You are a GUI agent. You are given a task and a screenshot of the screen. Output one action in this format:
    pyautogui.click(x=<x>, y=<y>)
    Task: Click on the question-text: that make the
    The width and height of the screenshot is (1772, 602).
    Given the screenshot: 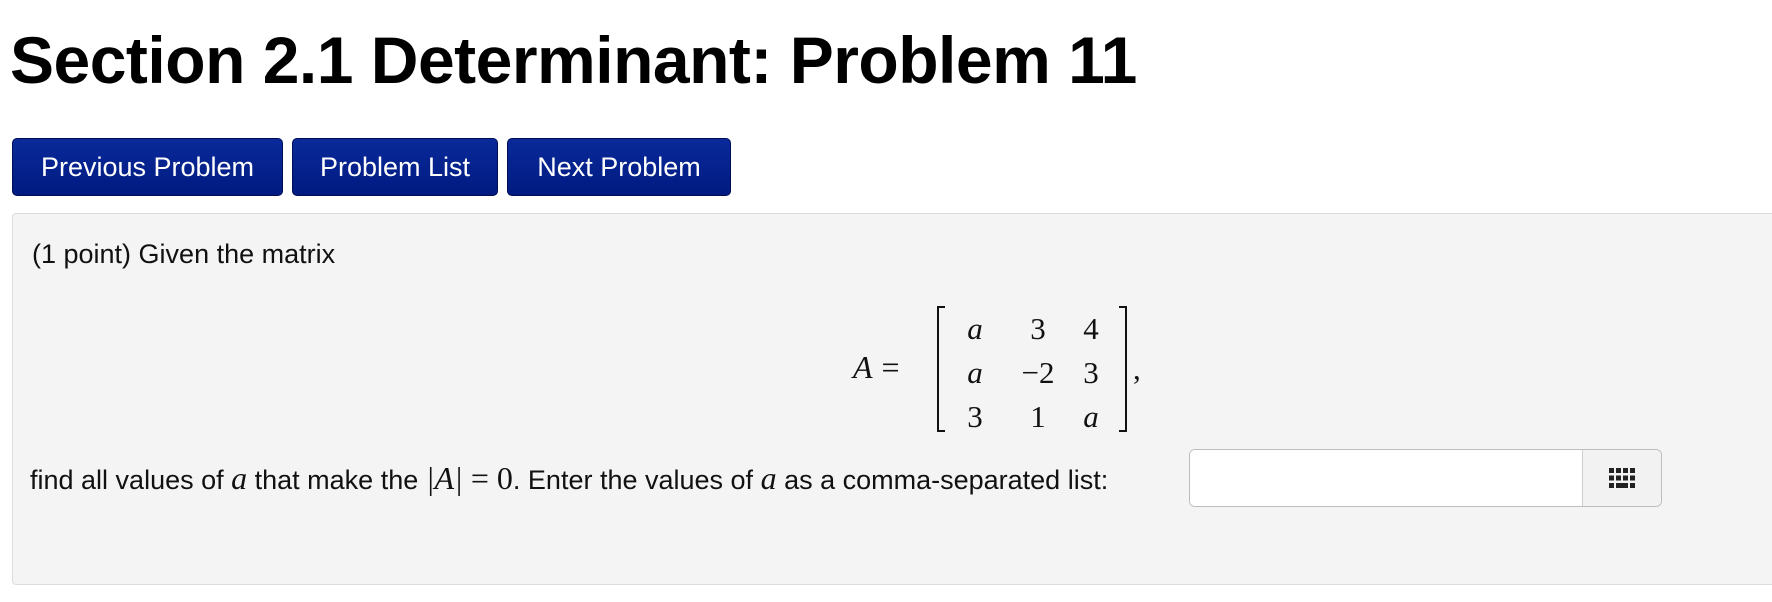 What is the action you would take?
    pyautogui.click(x=336, y=480)
    